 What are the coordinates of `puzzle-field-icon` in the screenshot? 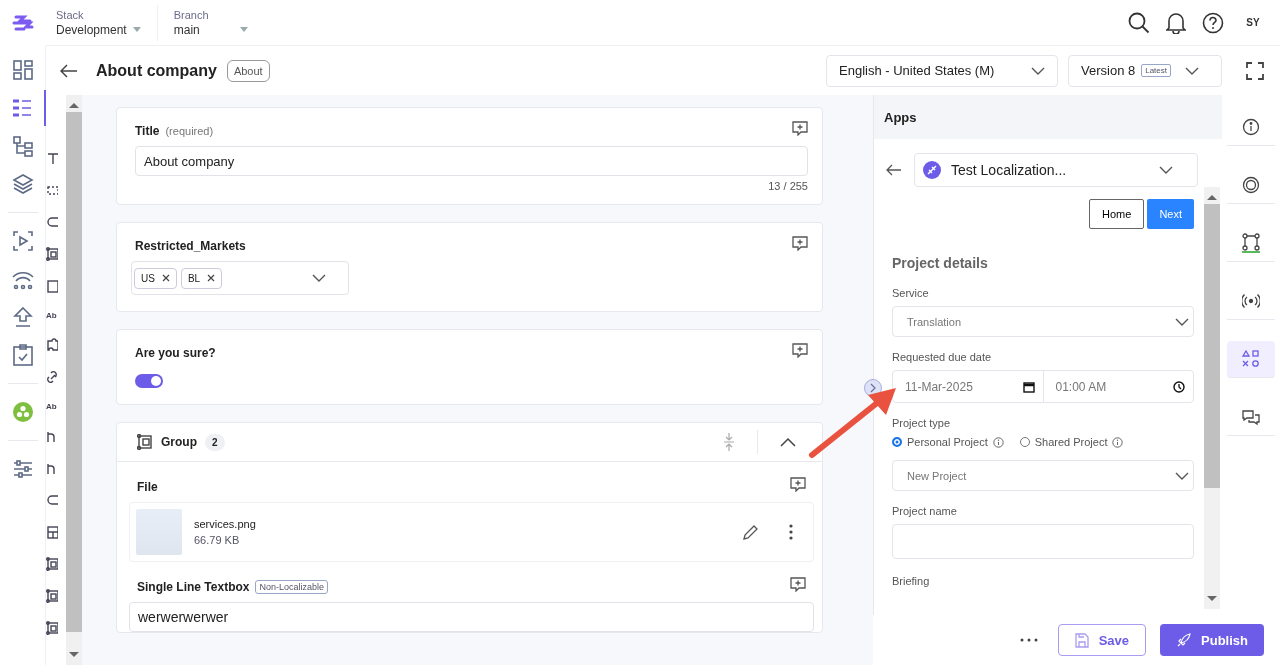 It's located at (52, 345).